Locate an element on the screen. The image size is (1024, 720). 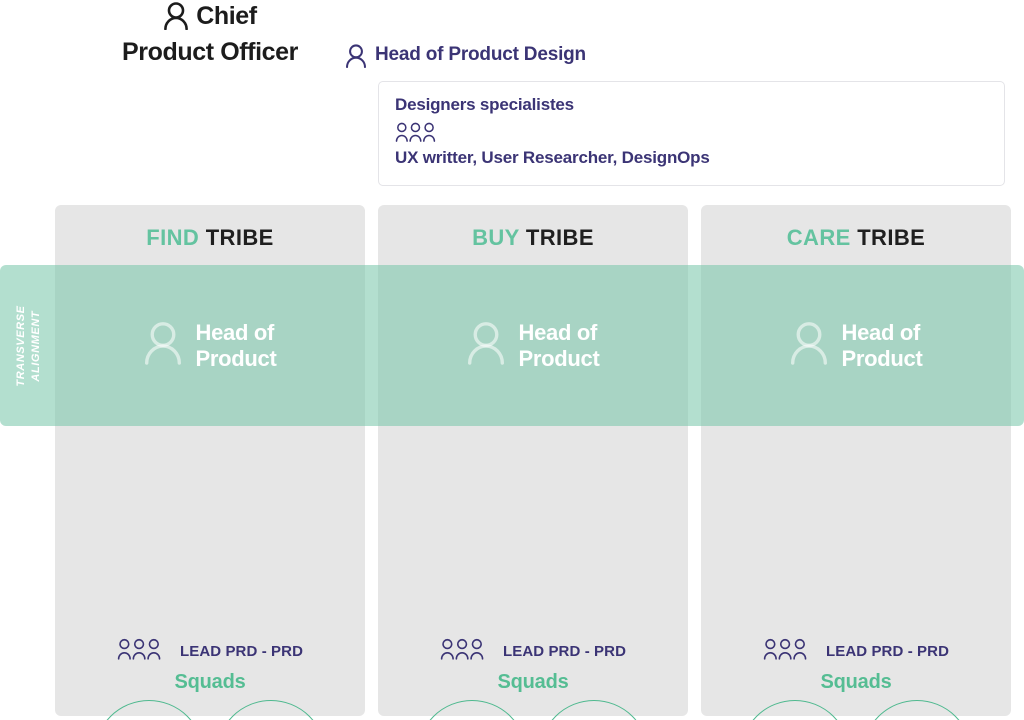
head-of-product-care: Head of Product is located at coordinates (856, 345).